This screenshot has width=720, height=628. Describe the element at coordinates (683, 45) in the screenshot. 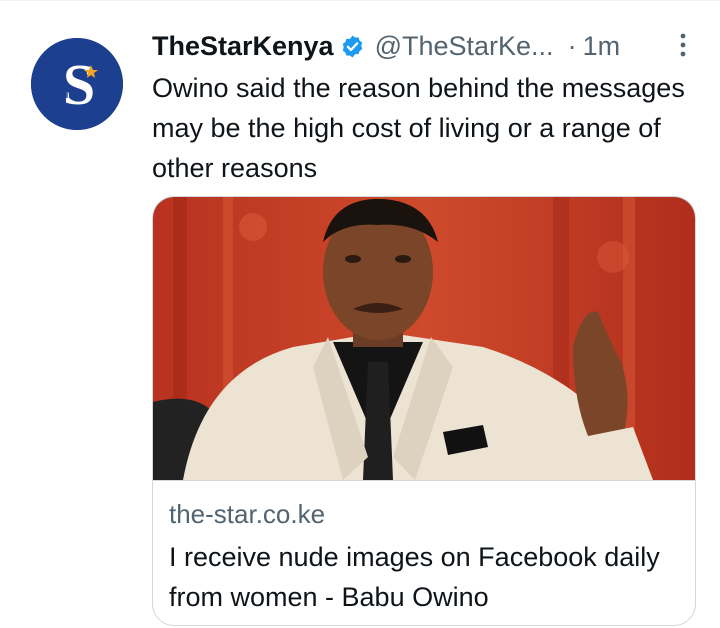

I see `more-options-icon` at that location.